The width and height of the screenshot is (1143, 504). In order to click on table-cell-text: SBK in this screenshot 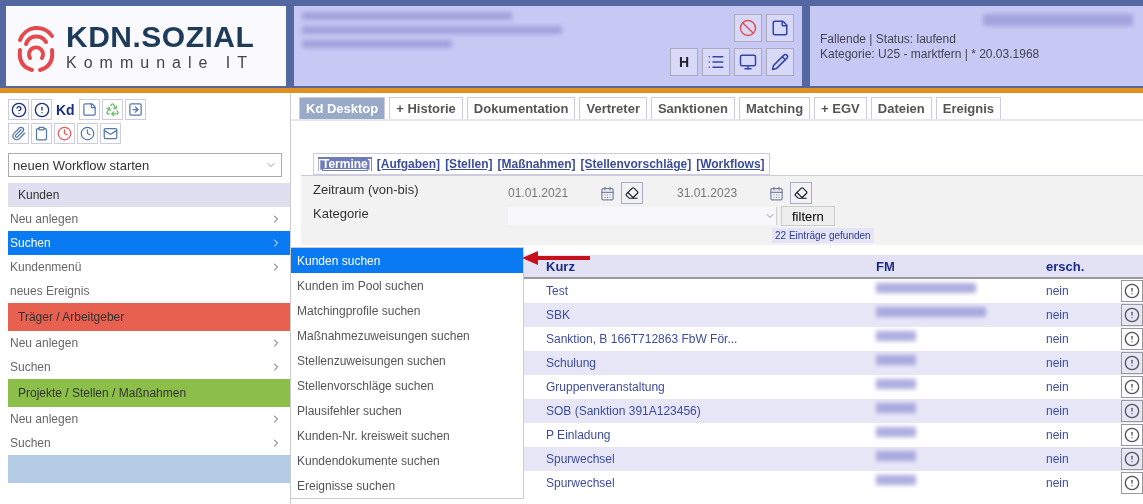, I will do `click(558, 315)`.